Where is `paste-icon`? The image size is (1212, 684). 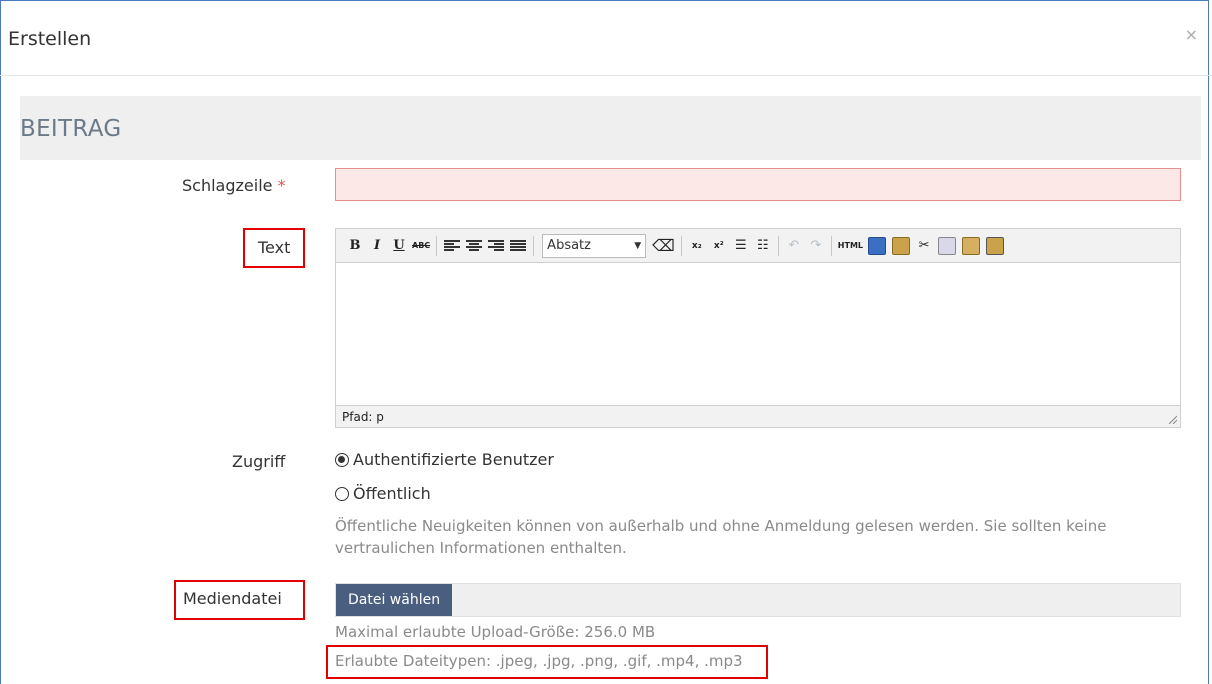
paste-icon is located at coordinates (971, 245).